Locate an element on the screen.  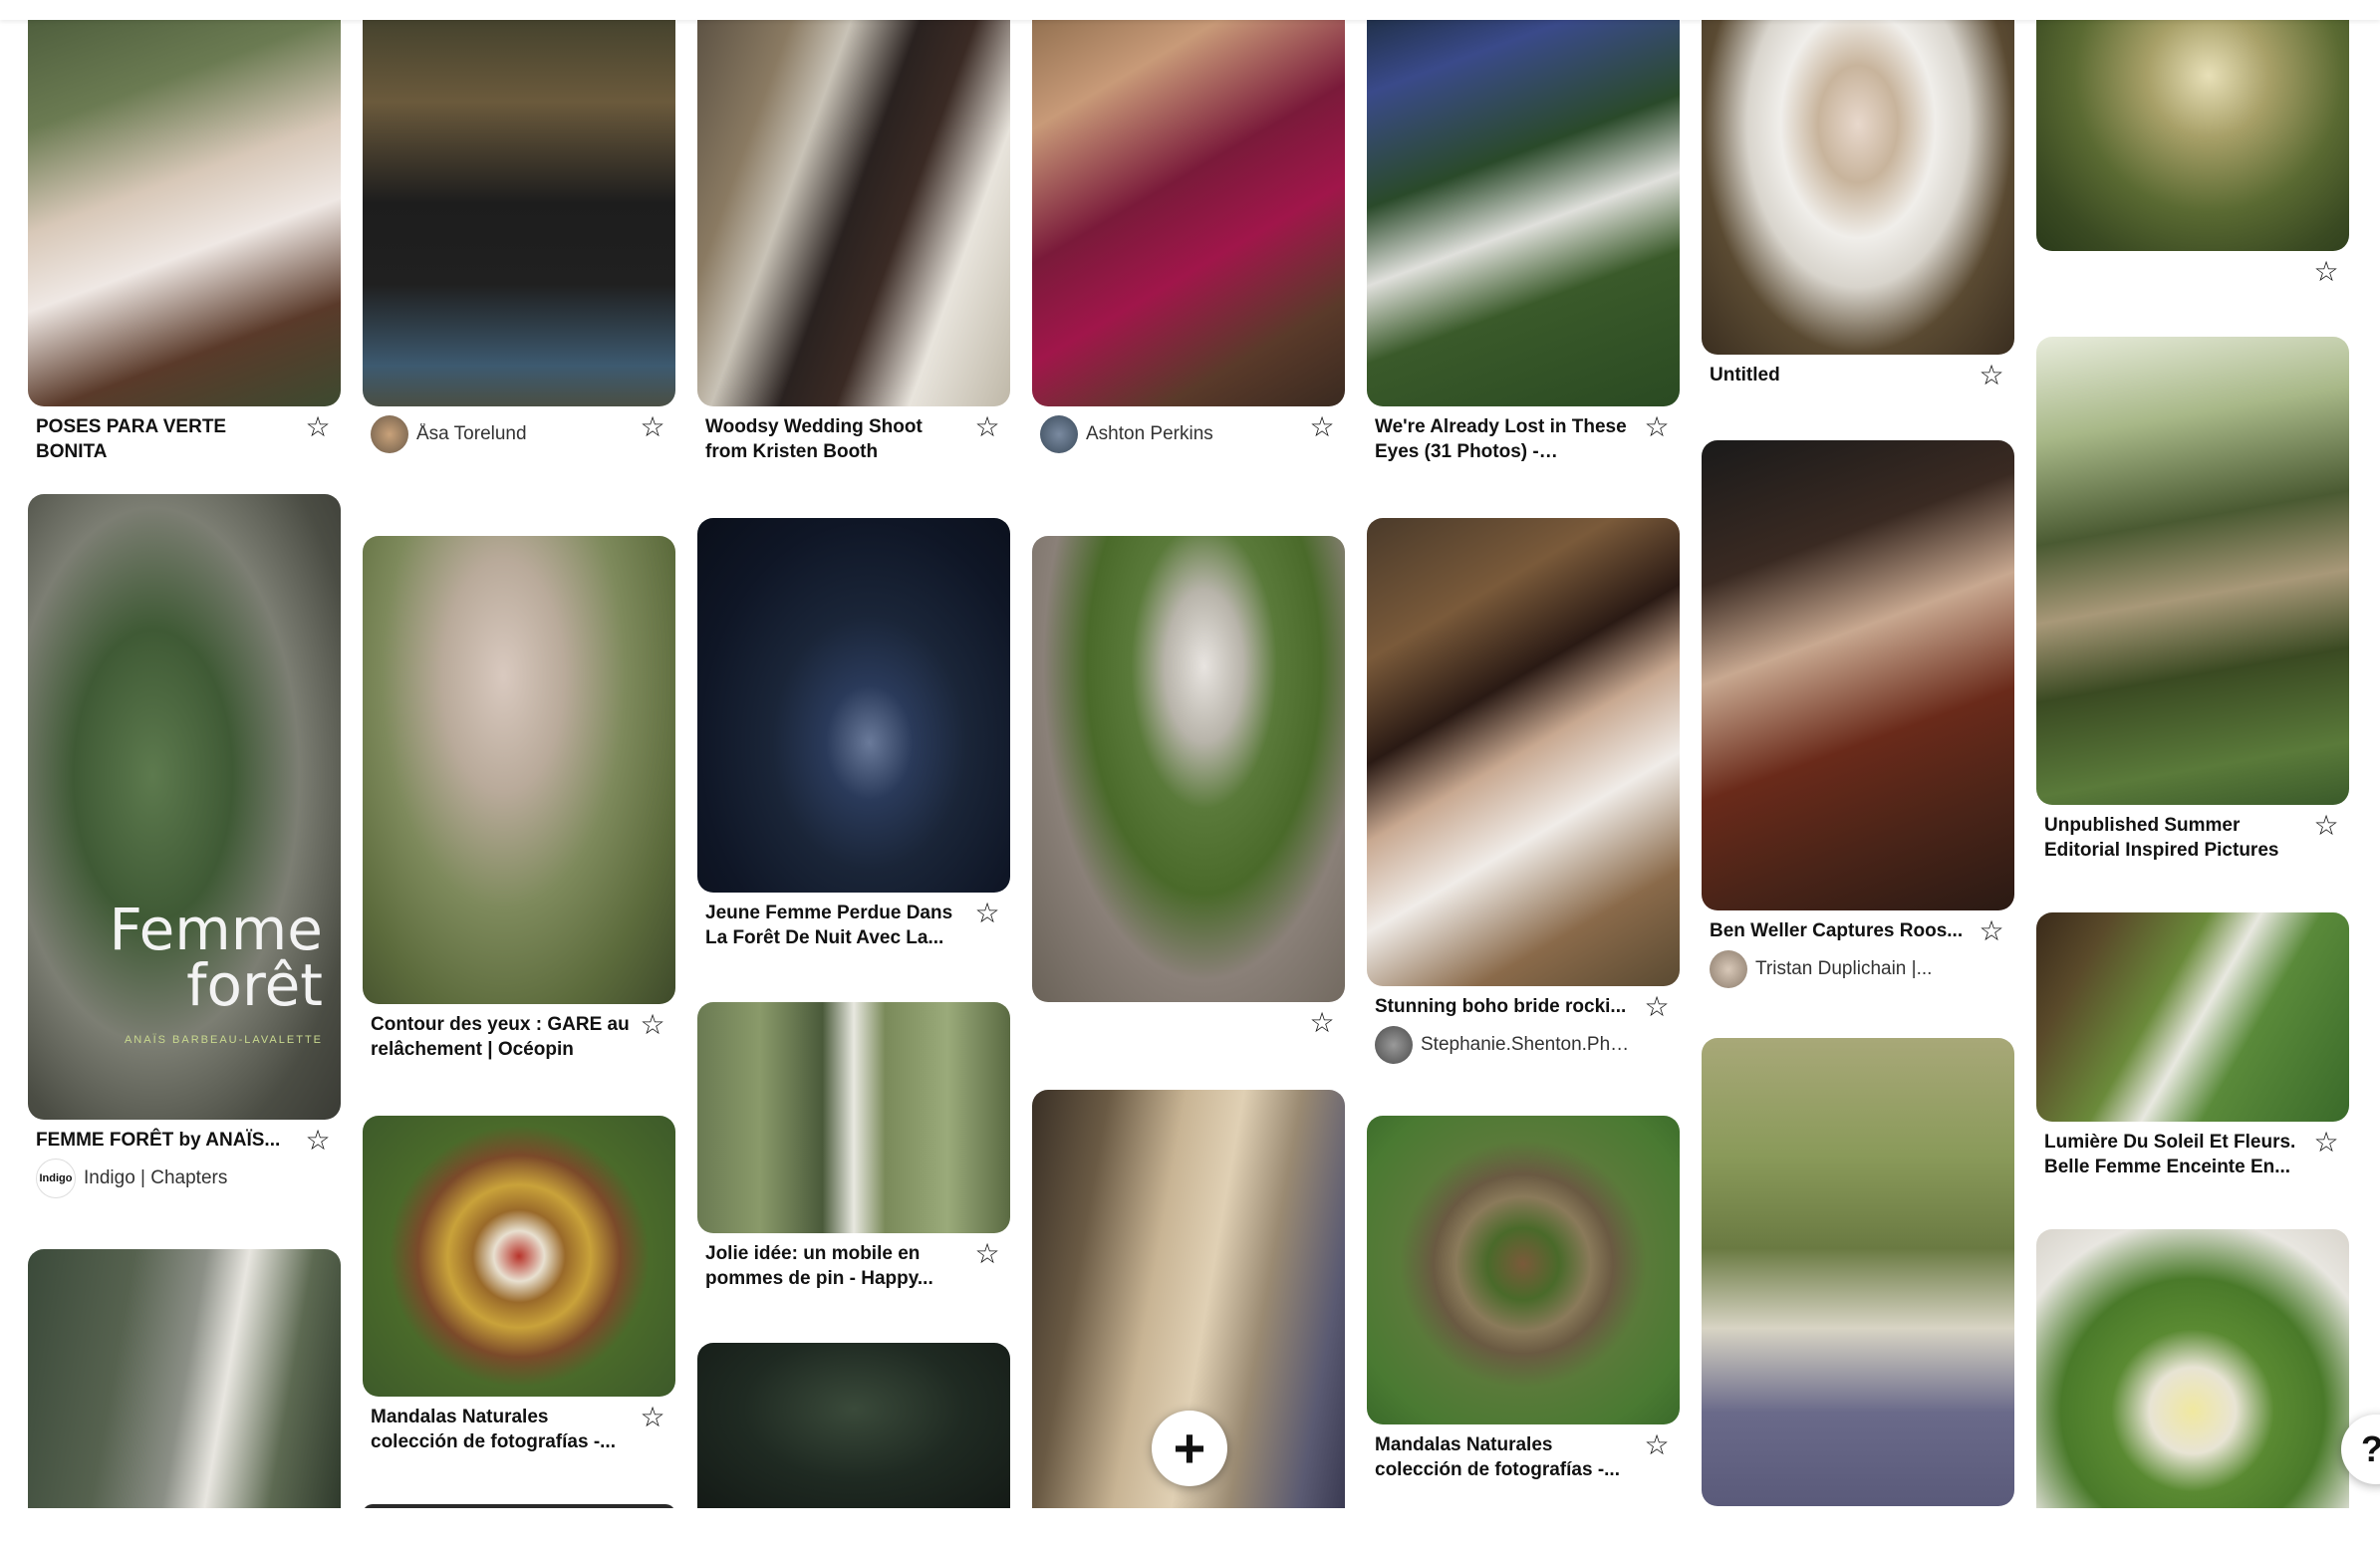
book-cover-title: forêt is located at coordinates (254, 985).